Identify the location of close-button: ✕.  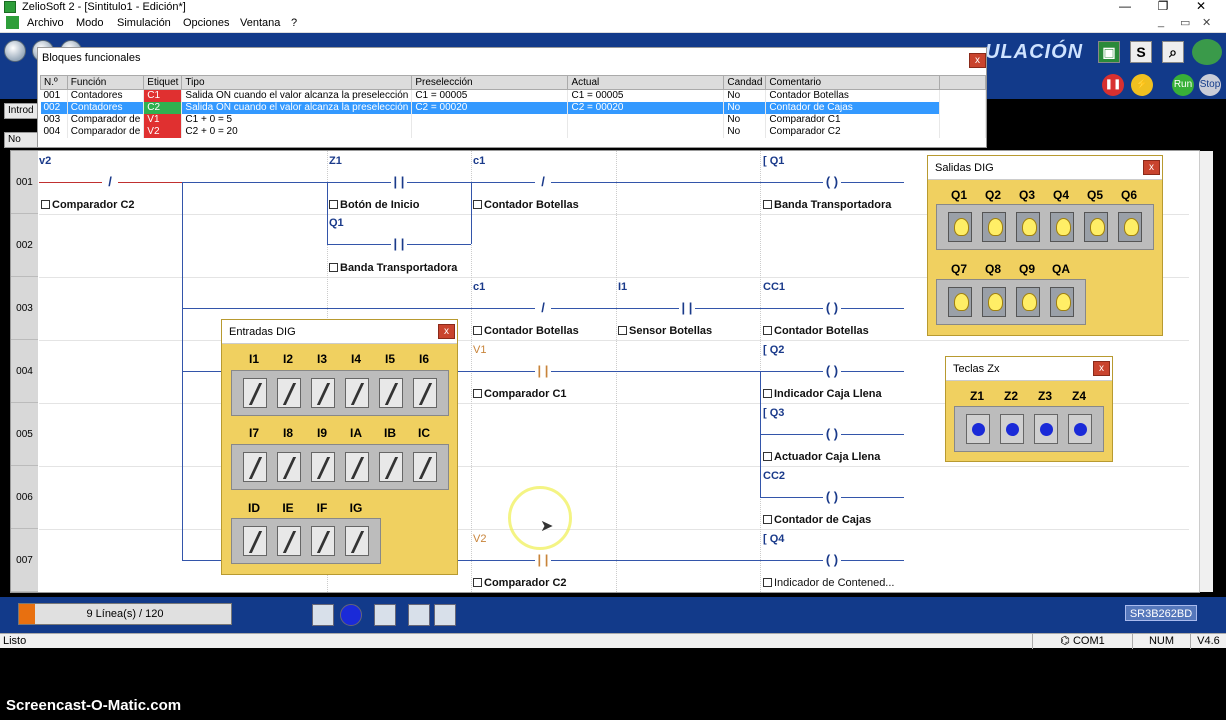
(1201, 7).